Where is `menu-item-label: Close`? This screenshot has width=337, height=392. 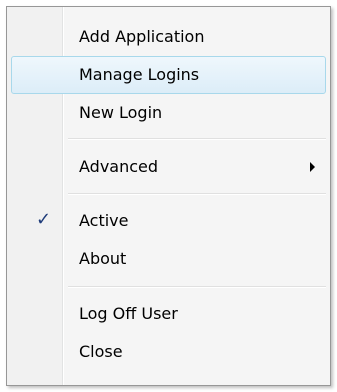 menu-item-label: Close is located at coordinates (101, 351).